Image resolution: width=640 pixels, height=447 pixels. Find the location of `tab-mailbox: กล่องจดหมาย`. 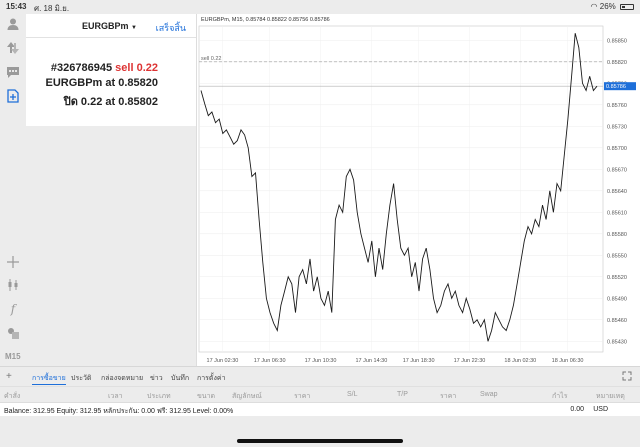

tab-mailbox: กล่องจดหมาย is located at coordinates (122, 378).